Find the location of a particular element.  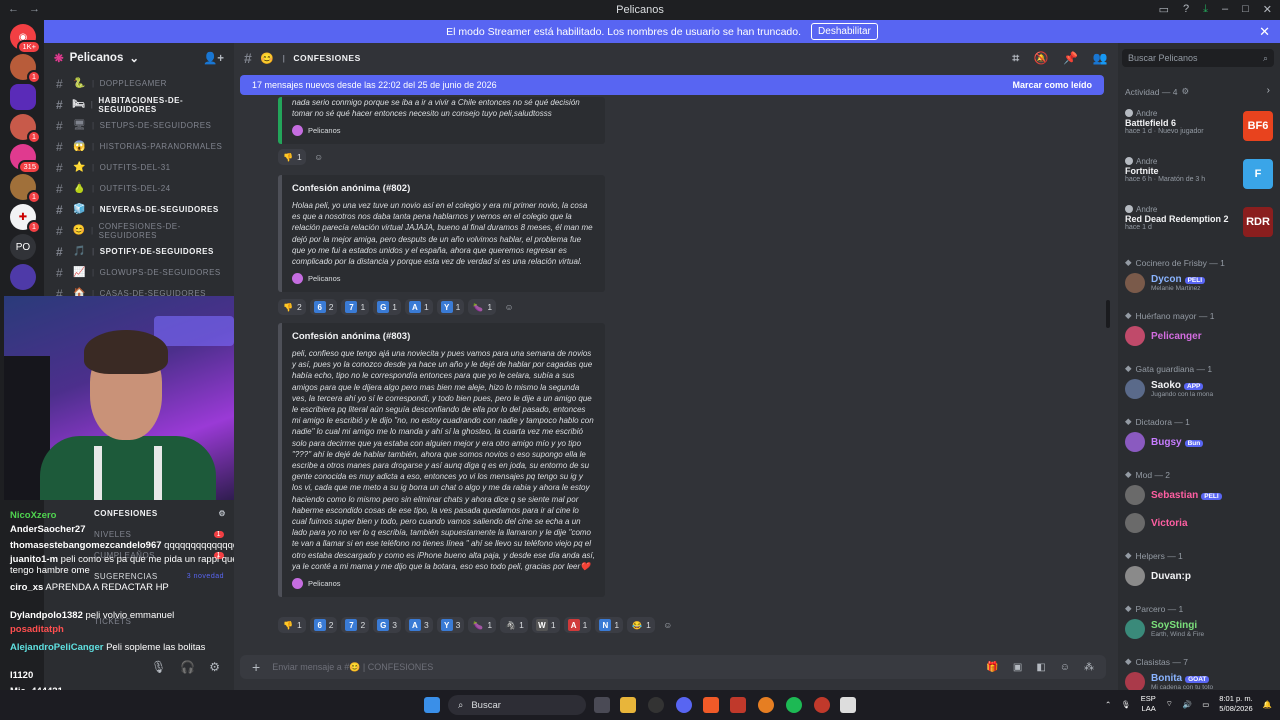

members-icon: 👥 is located at coordinates (1100, 58).